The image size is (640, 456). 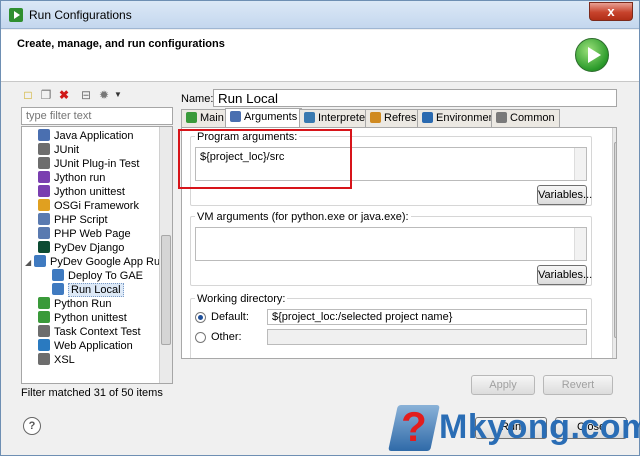 I want to click on revert-button: Revert, so click(x=578, y=385).